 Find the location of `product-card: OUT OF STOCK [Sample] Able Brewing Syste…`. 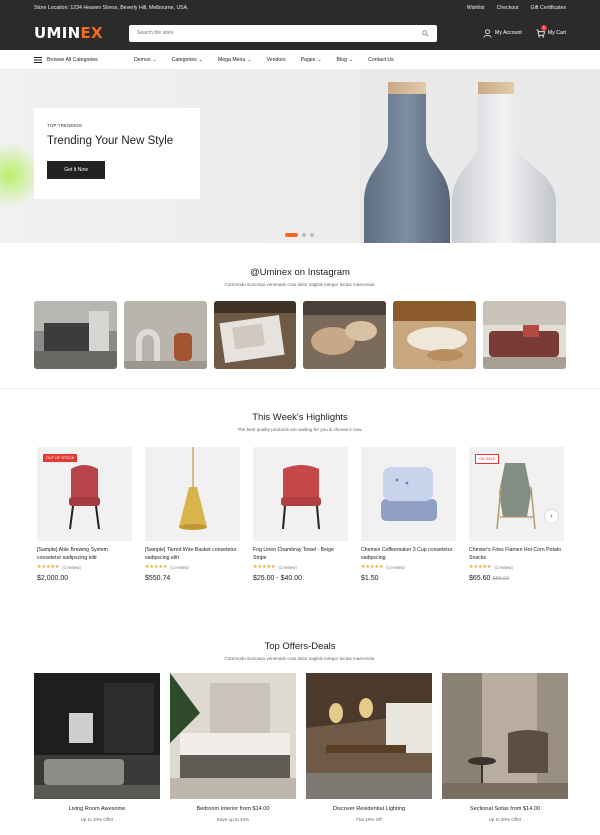

product-card: OUT OF STOCK [Sample] Able Brewing Syste… is located at coordinates (84, 514).